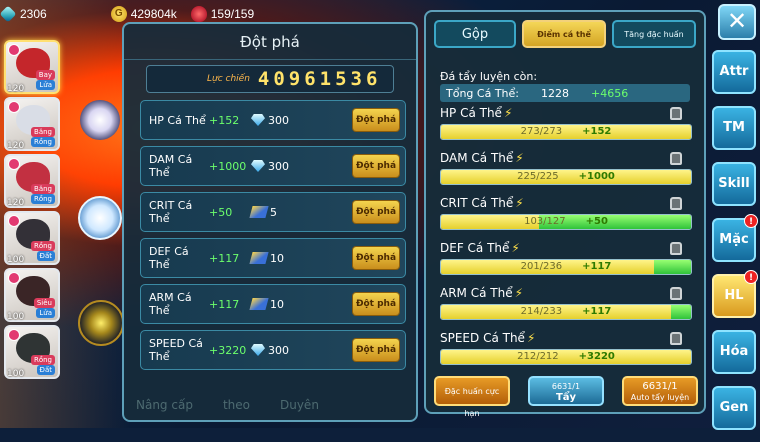 The height and width of the screenshot is (442, 760). Describe the element at coordinates (299, 405) in the screenshot. I see `bottom-menu-fate: Duyên` at that location.